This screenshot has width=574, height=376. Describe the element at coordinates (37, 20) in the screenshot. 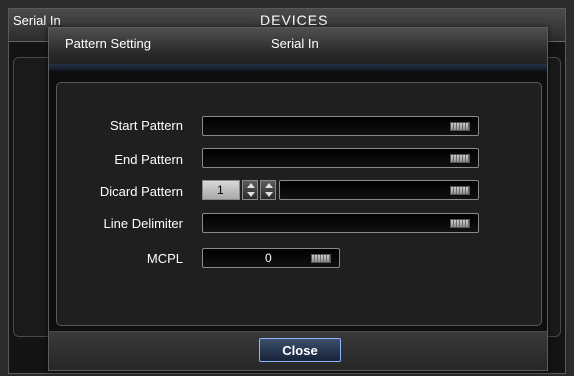

I see `devices-left-label: Serial In` at that location.